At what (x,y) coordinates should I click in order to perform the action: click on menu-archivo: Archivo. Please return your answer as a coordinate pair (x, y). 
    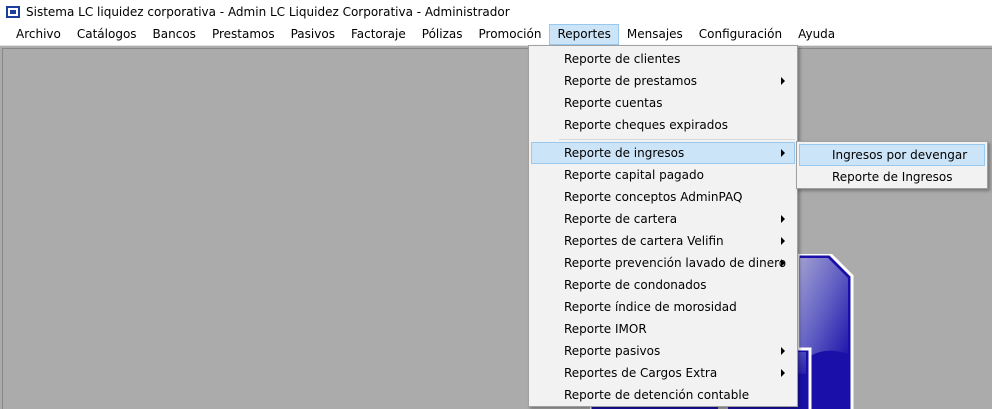
    Looking at the image, I should click on (38, 34).